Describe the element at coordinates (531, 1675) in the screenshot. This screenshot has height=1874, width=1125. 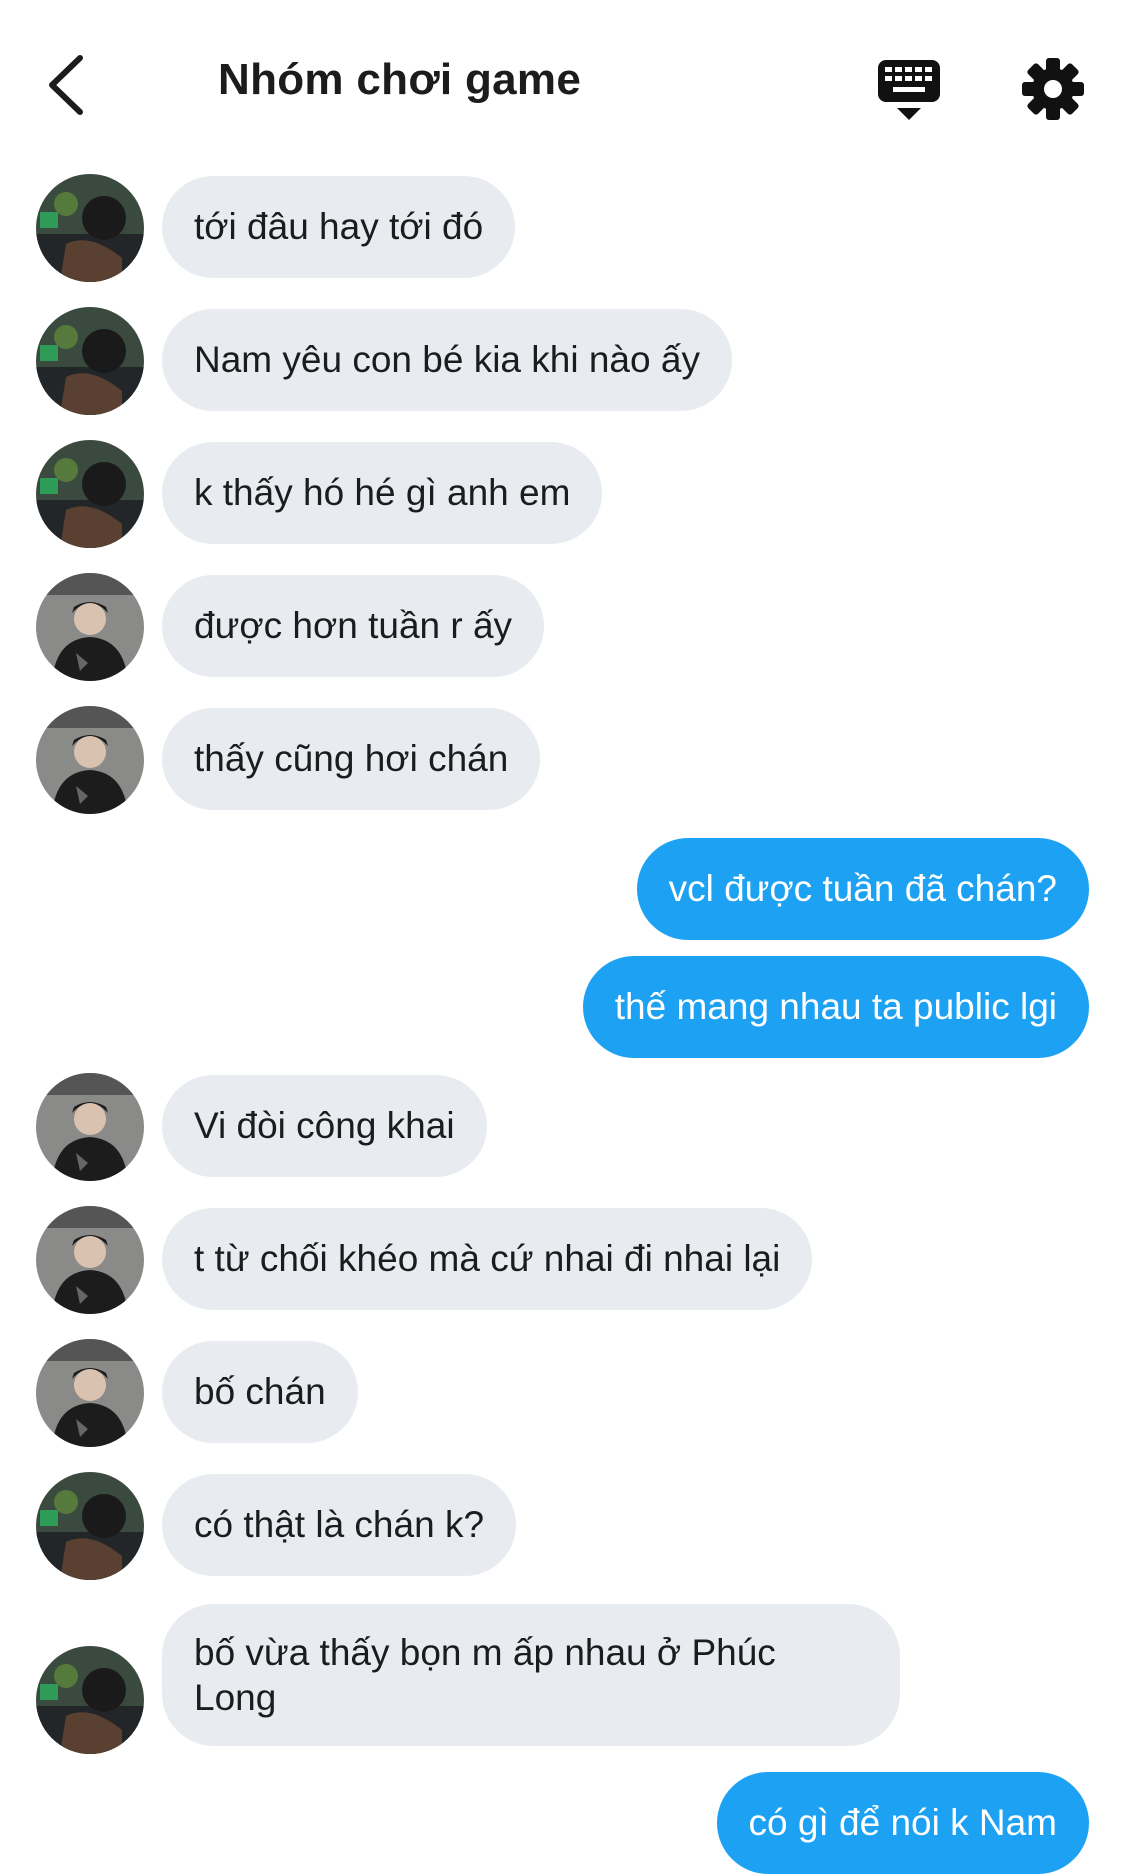
I see `message-bubble: bố vừa thấy bọn m ấp nhau ở Phúc Long` at that location.